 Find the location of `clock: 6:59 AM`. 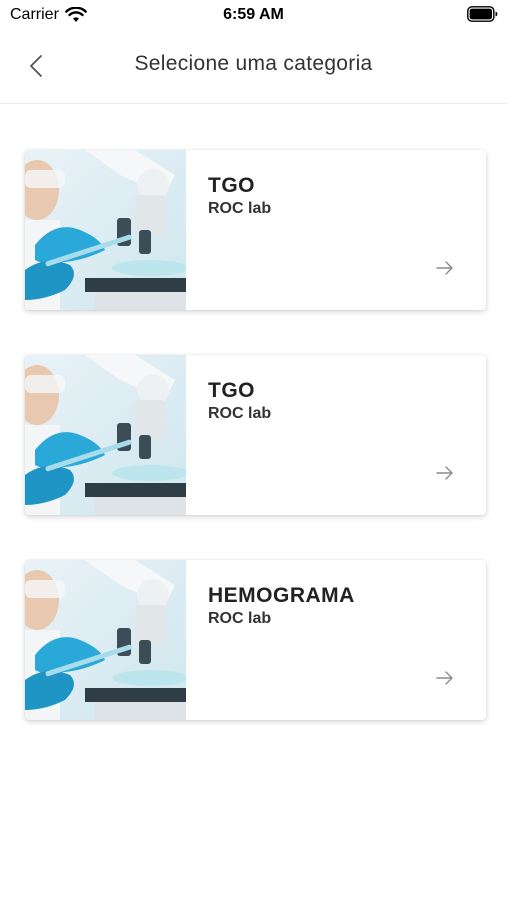

clock: 6:59 AM is located at coordinates (253, 14).